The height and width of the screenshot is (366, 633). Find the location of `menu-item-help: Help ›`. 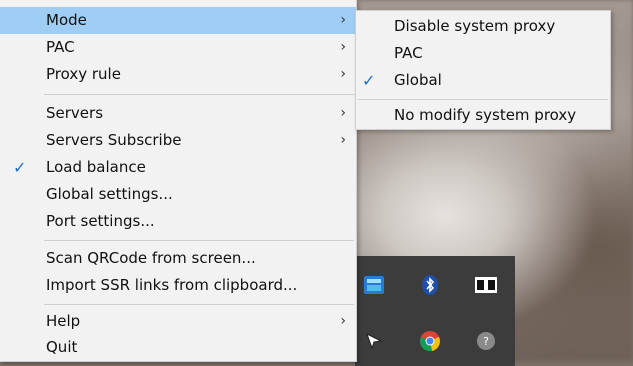

menu-item-help: Help › is located at coordinates (178, 321).